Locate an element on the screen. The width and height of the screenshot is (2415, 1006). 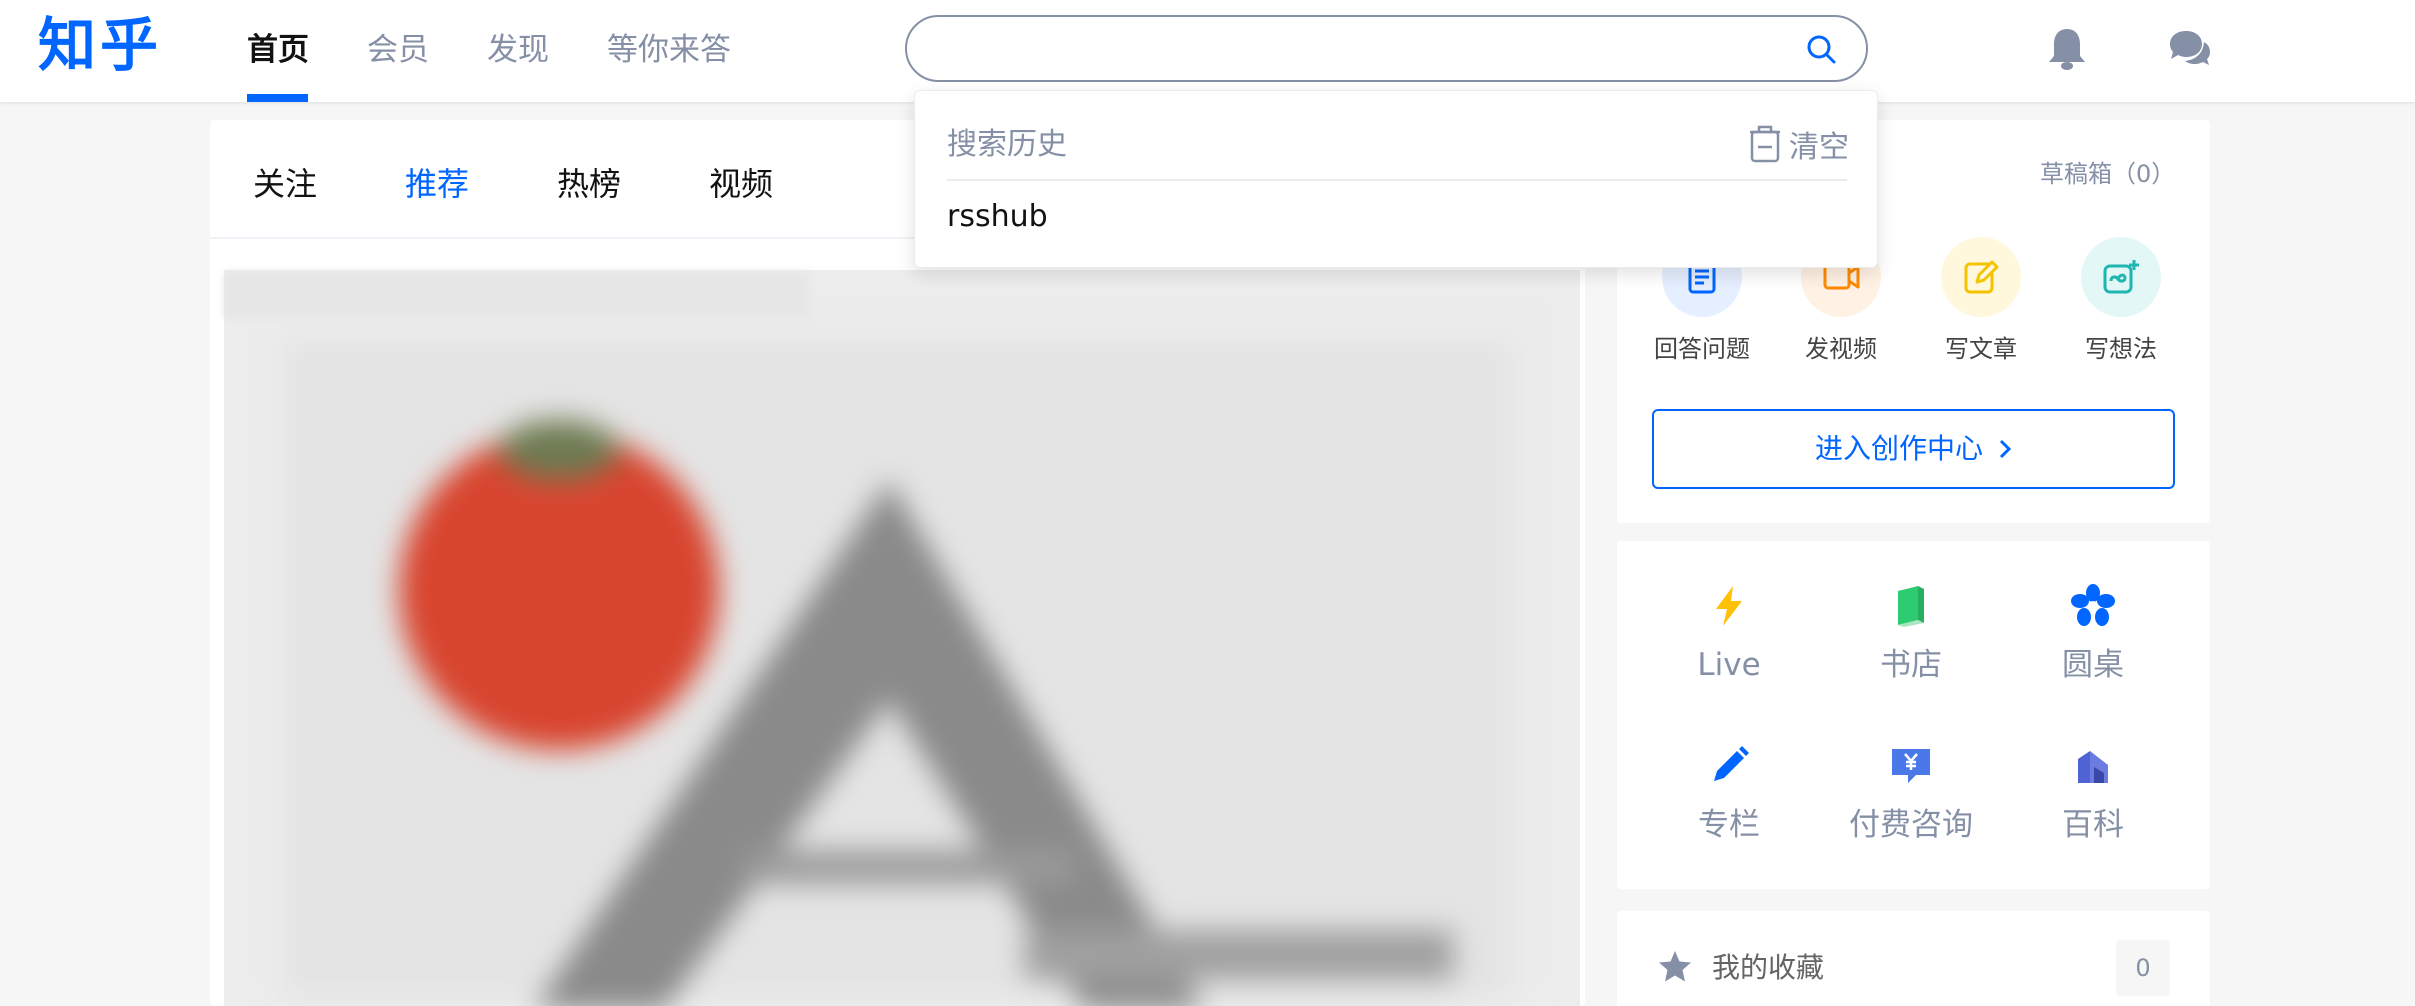
paid-consult-icon is located at coordinates (1911, 766).